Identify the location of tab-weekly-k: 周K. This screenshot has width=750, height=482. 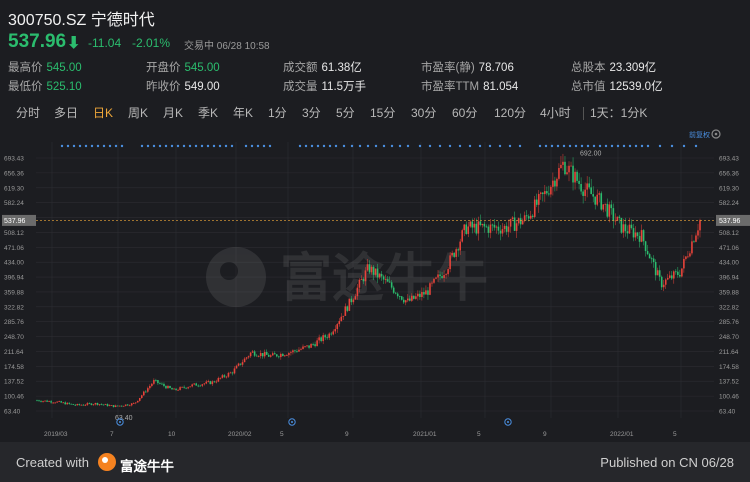
(138, 112).